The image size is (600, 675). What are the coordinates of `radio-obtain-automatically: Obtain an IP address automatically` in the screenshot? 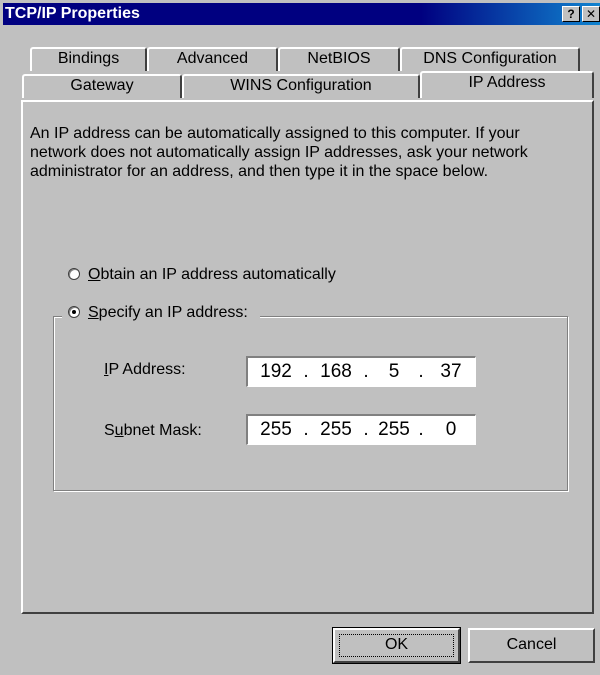 It's located at (202, 275).